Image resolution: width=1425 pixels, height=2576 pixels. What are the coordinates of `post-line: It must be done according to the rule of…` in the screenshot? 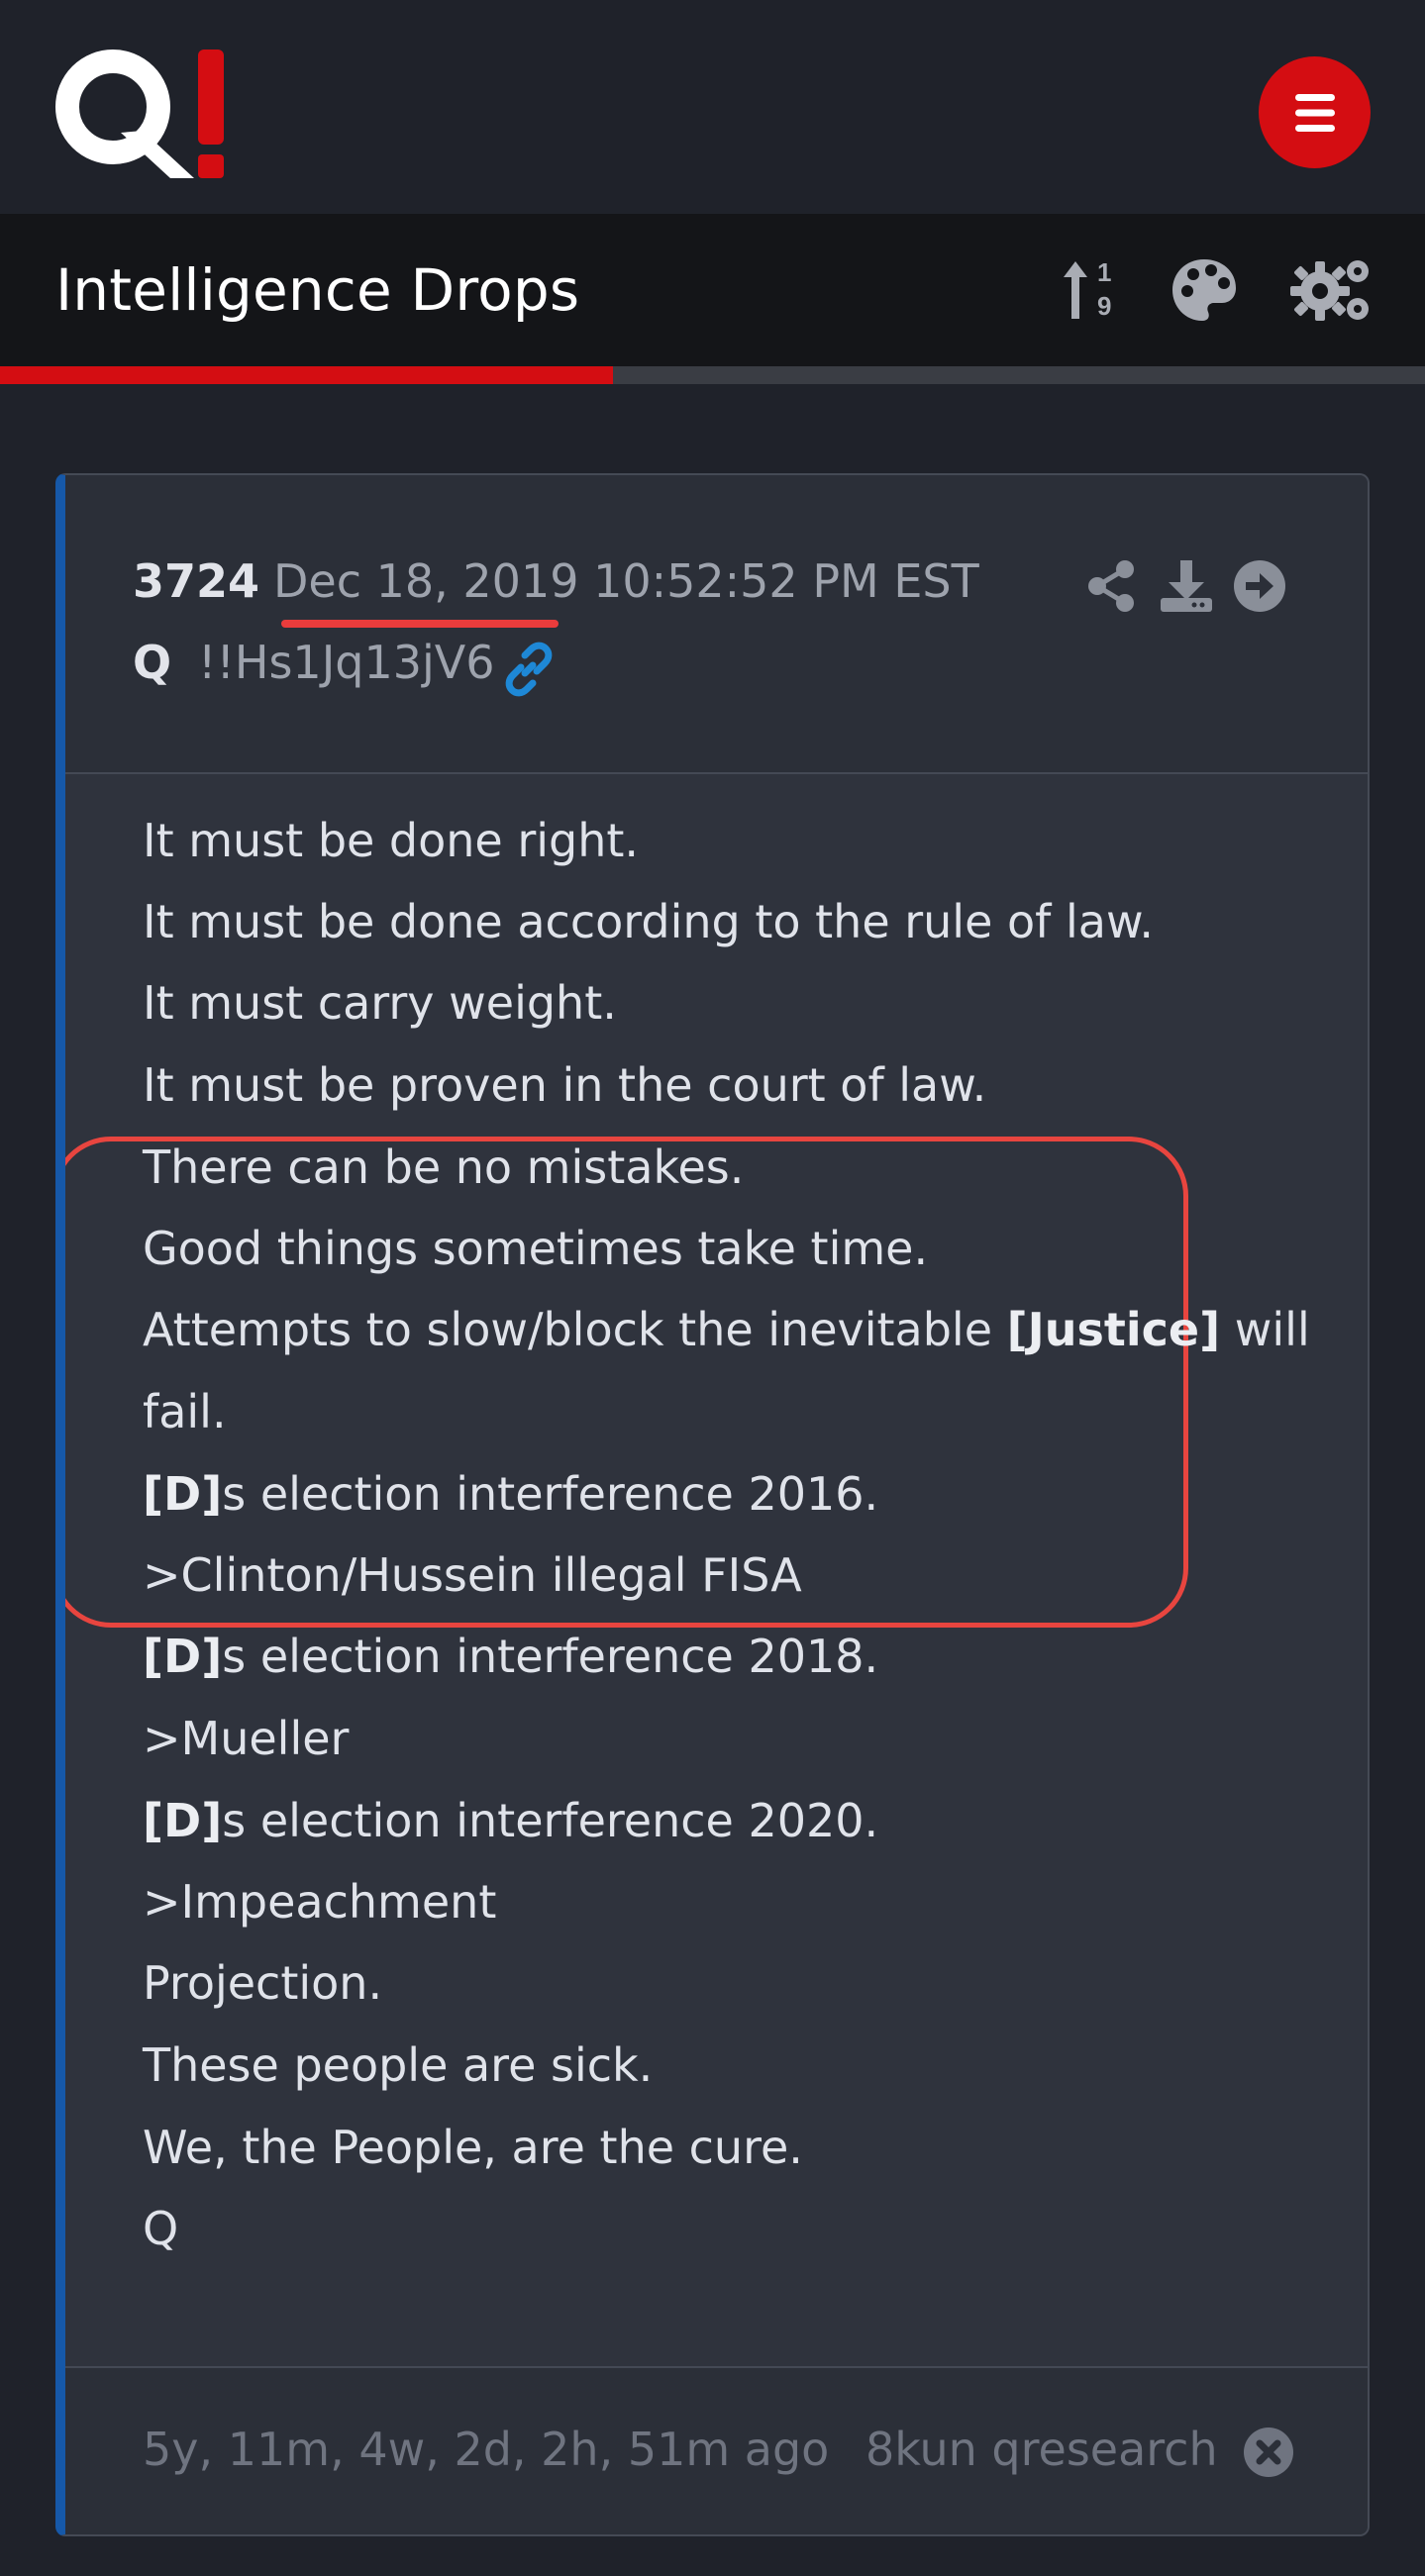 It's located at (648, 922).